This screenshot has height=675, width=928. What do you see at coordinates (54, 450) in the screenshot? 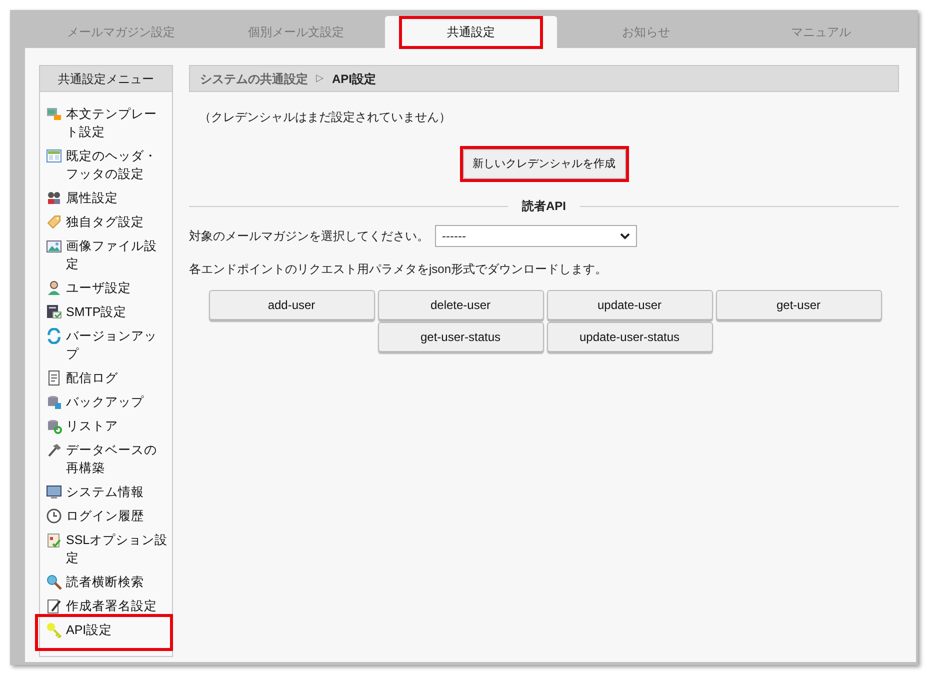
I see `hammer-icon` at bounding box center [54, 450].